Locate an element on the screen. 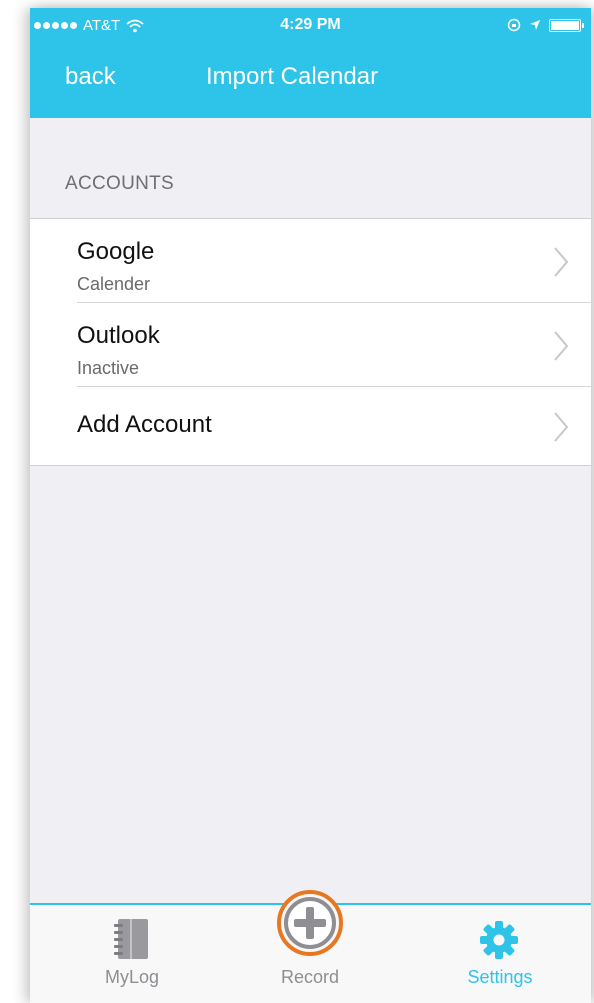 The height and width of the screenshot is (1003, 594). accounts-section-header: ACCOUNTS is located at coordinates (120, 183).